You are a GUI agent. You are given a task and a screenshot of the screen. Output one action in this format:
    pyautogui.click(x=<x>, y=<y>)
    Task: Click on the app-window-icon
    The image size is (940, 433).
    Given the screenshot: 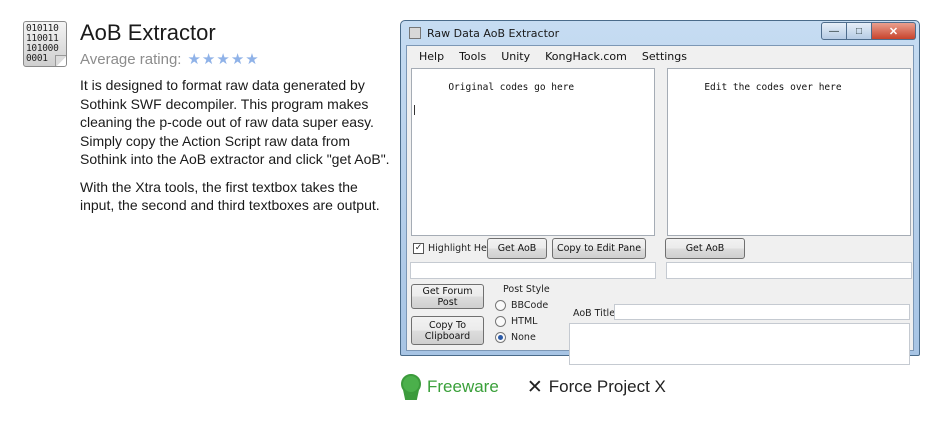 What is the action you would take?
    pyautogui.click(x=415, y=33)
    